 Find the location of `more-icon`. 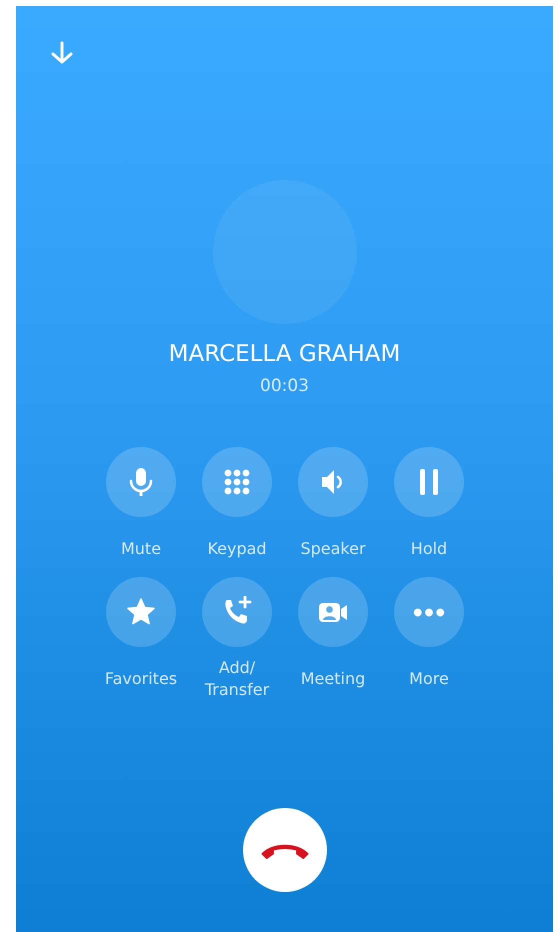

more-icon is located at coordinates (429, 612).